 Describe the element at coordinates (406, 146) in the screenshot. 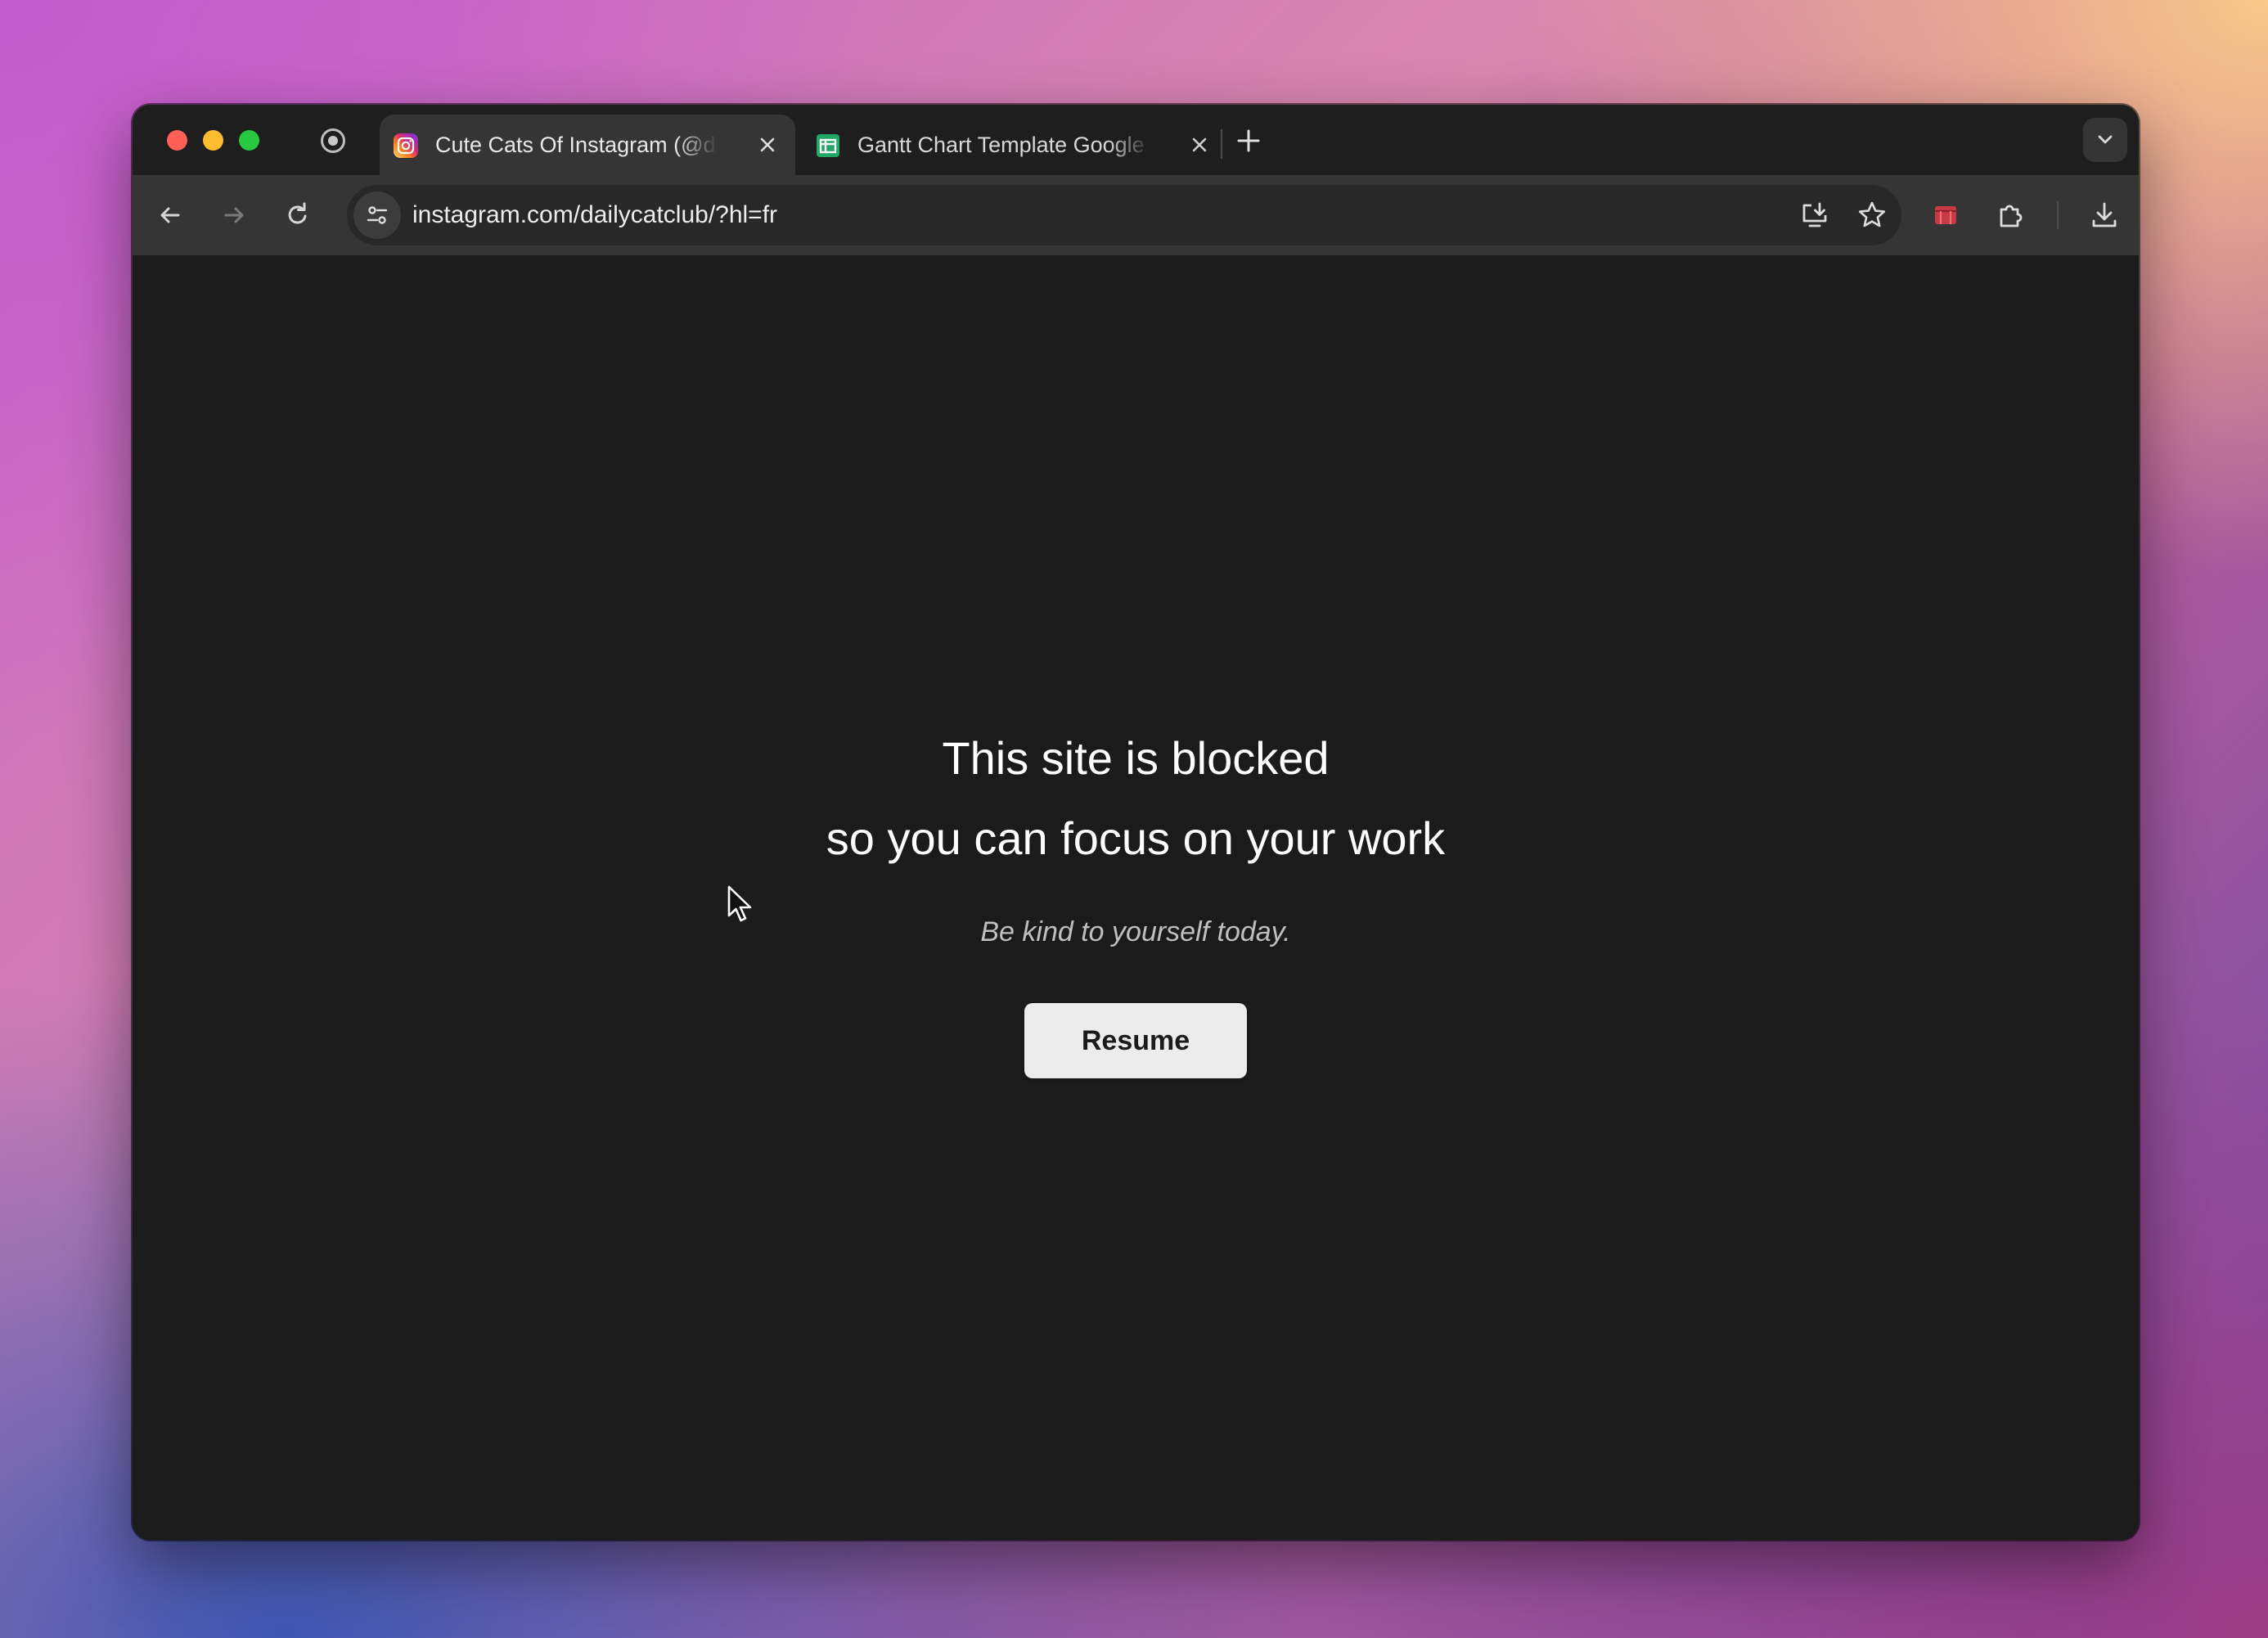

I see `instagram-icon` at that location.